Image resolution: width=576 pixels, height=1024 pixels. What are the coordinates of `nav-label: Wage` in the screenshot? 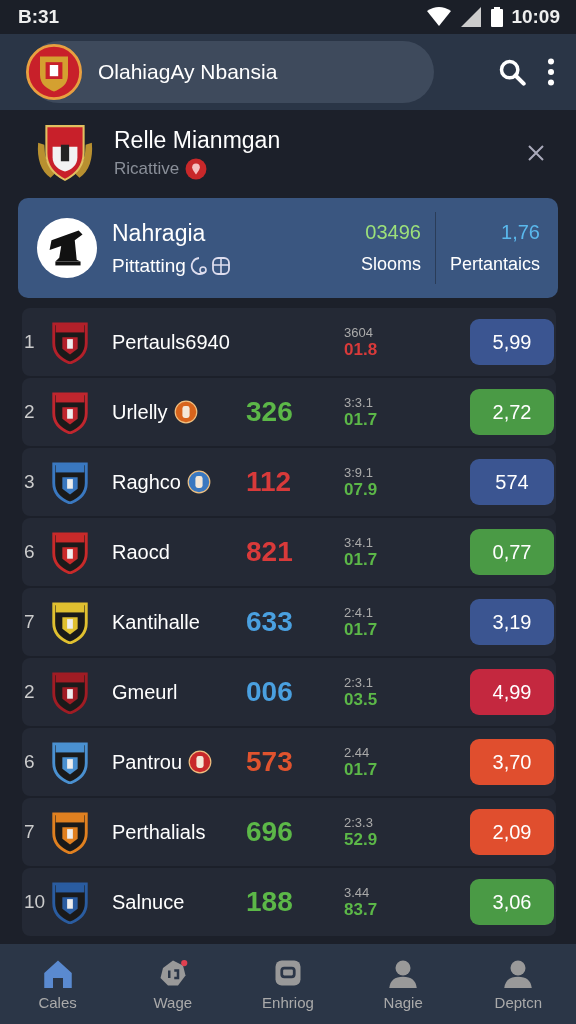 It's located at (173, 1002).